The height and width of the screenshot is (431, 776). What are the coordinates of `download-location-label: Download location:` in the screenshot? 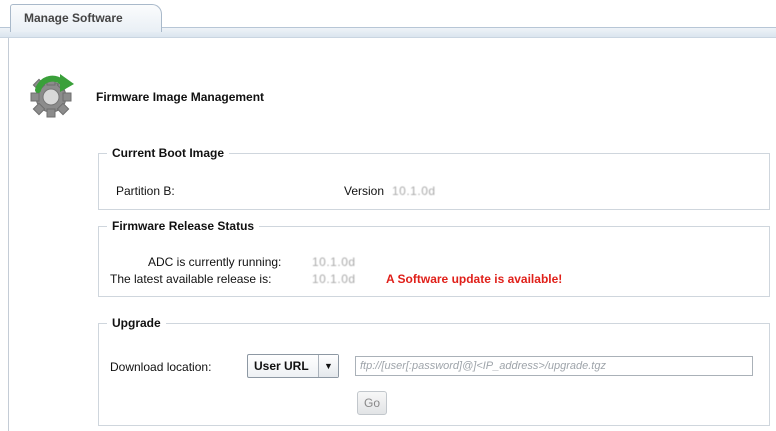 It's located at (161, 367).